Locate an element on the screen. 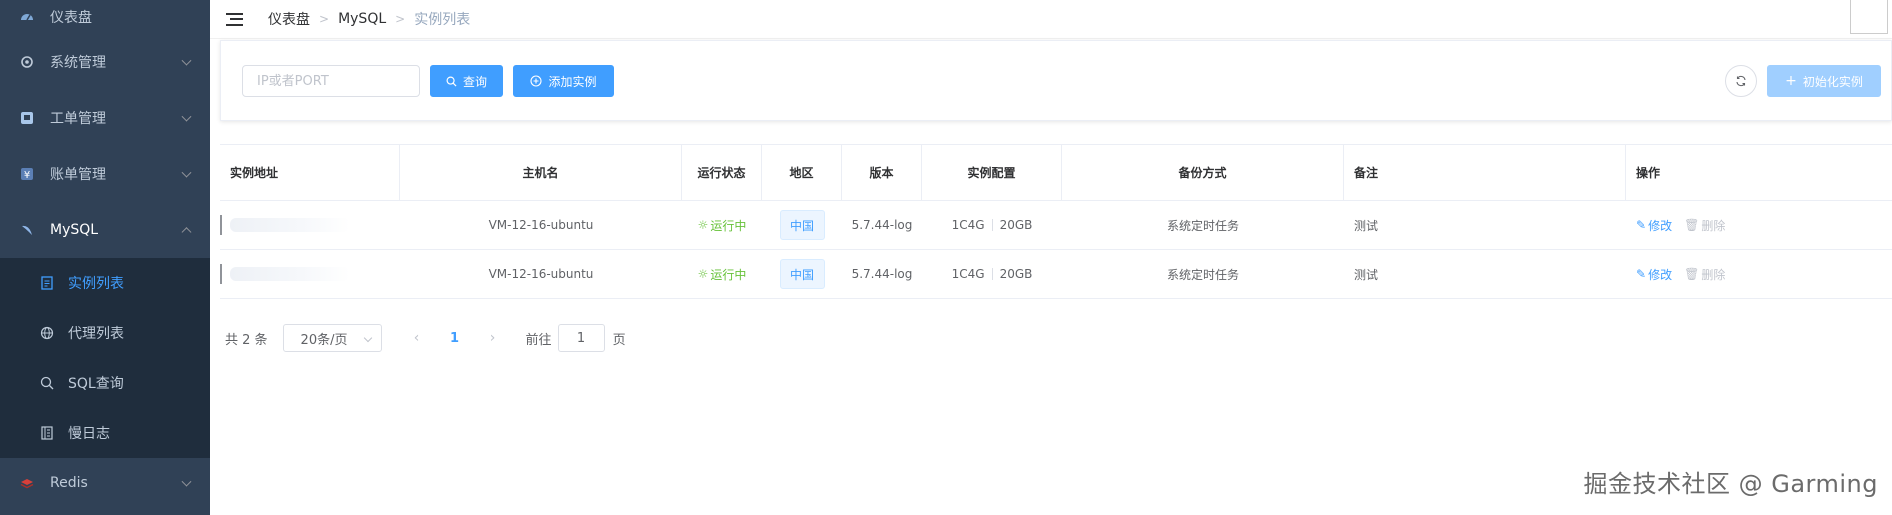  region-tag: 中国 is located at coordinates (802, 274).